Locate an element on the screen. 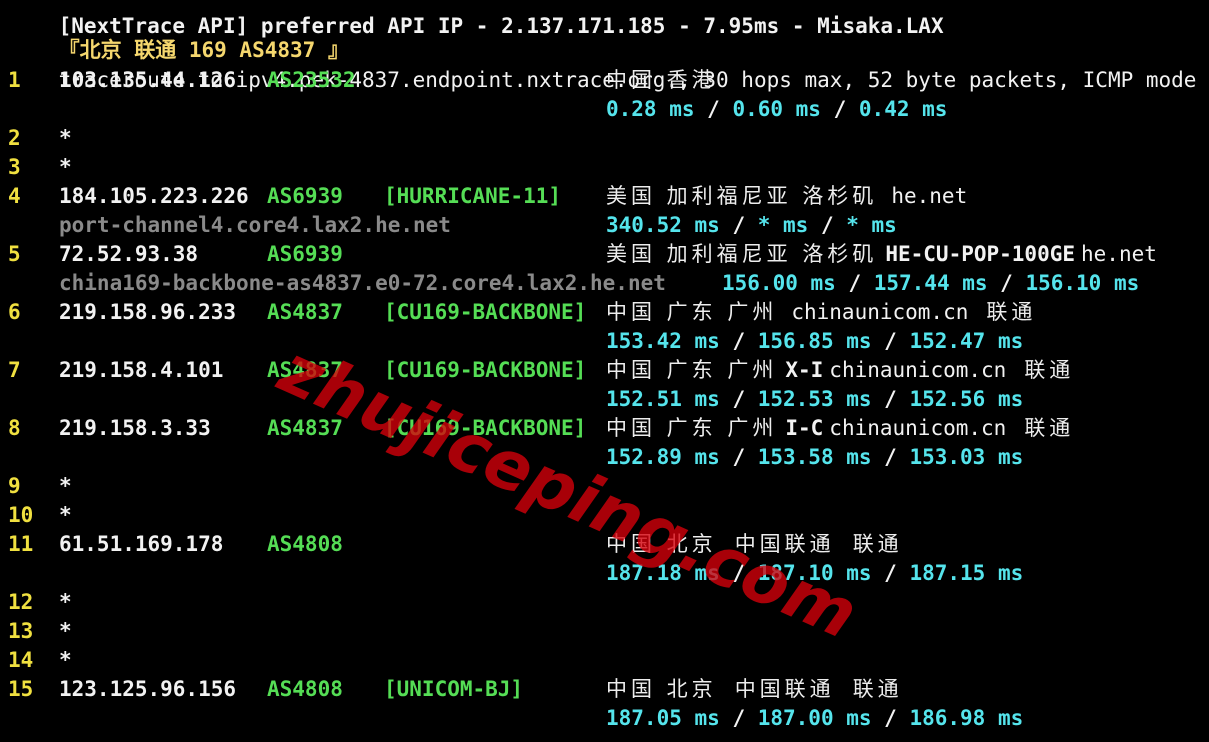 Image resolution: width=1209 pixels, height=742 pixels. hop-host-bold: X-I is located at coordinates (804, 370).